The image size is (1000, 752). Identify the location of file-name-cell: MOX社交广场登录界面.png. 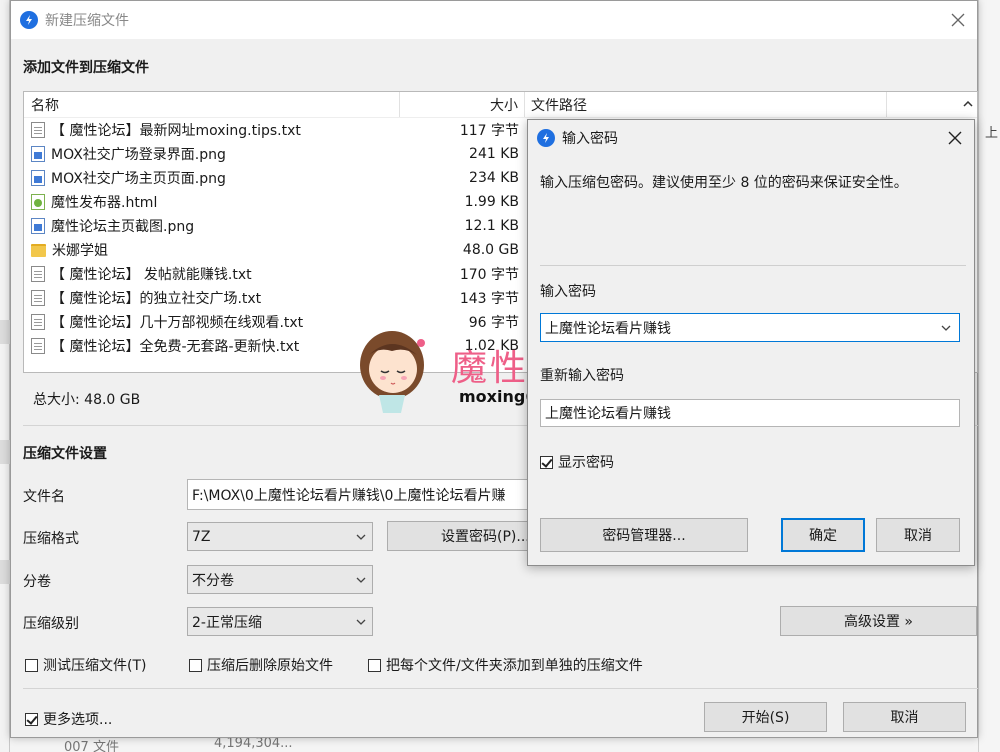
(212, 154).